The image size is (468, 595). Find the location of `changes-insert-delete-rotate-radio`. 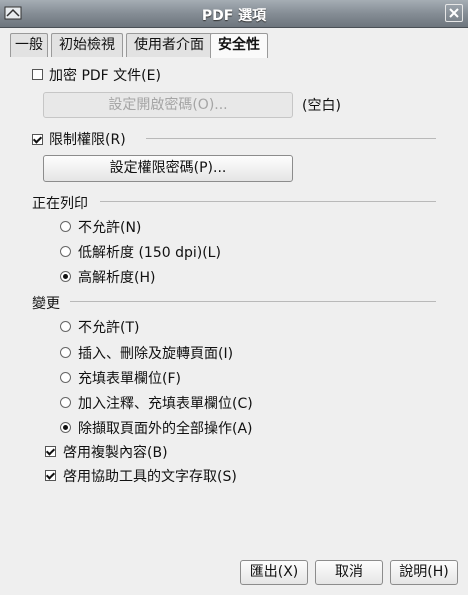

changes-insert-delete-rotate-radio is located at coordinates (65, 352).